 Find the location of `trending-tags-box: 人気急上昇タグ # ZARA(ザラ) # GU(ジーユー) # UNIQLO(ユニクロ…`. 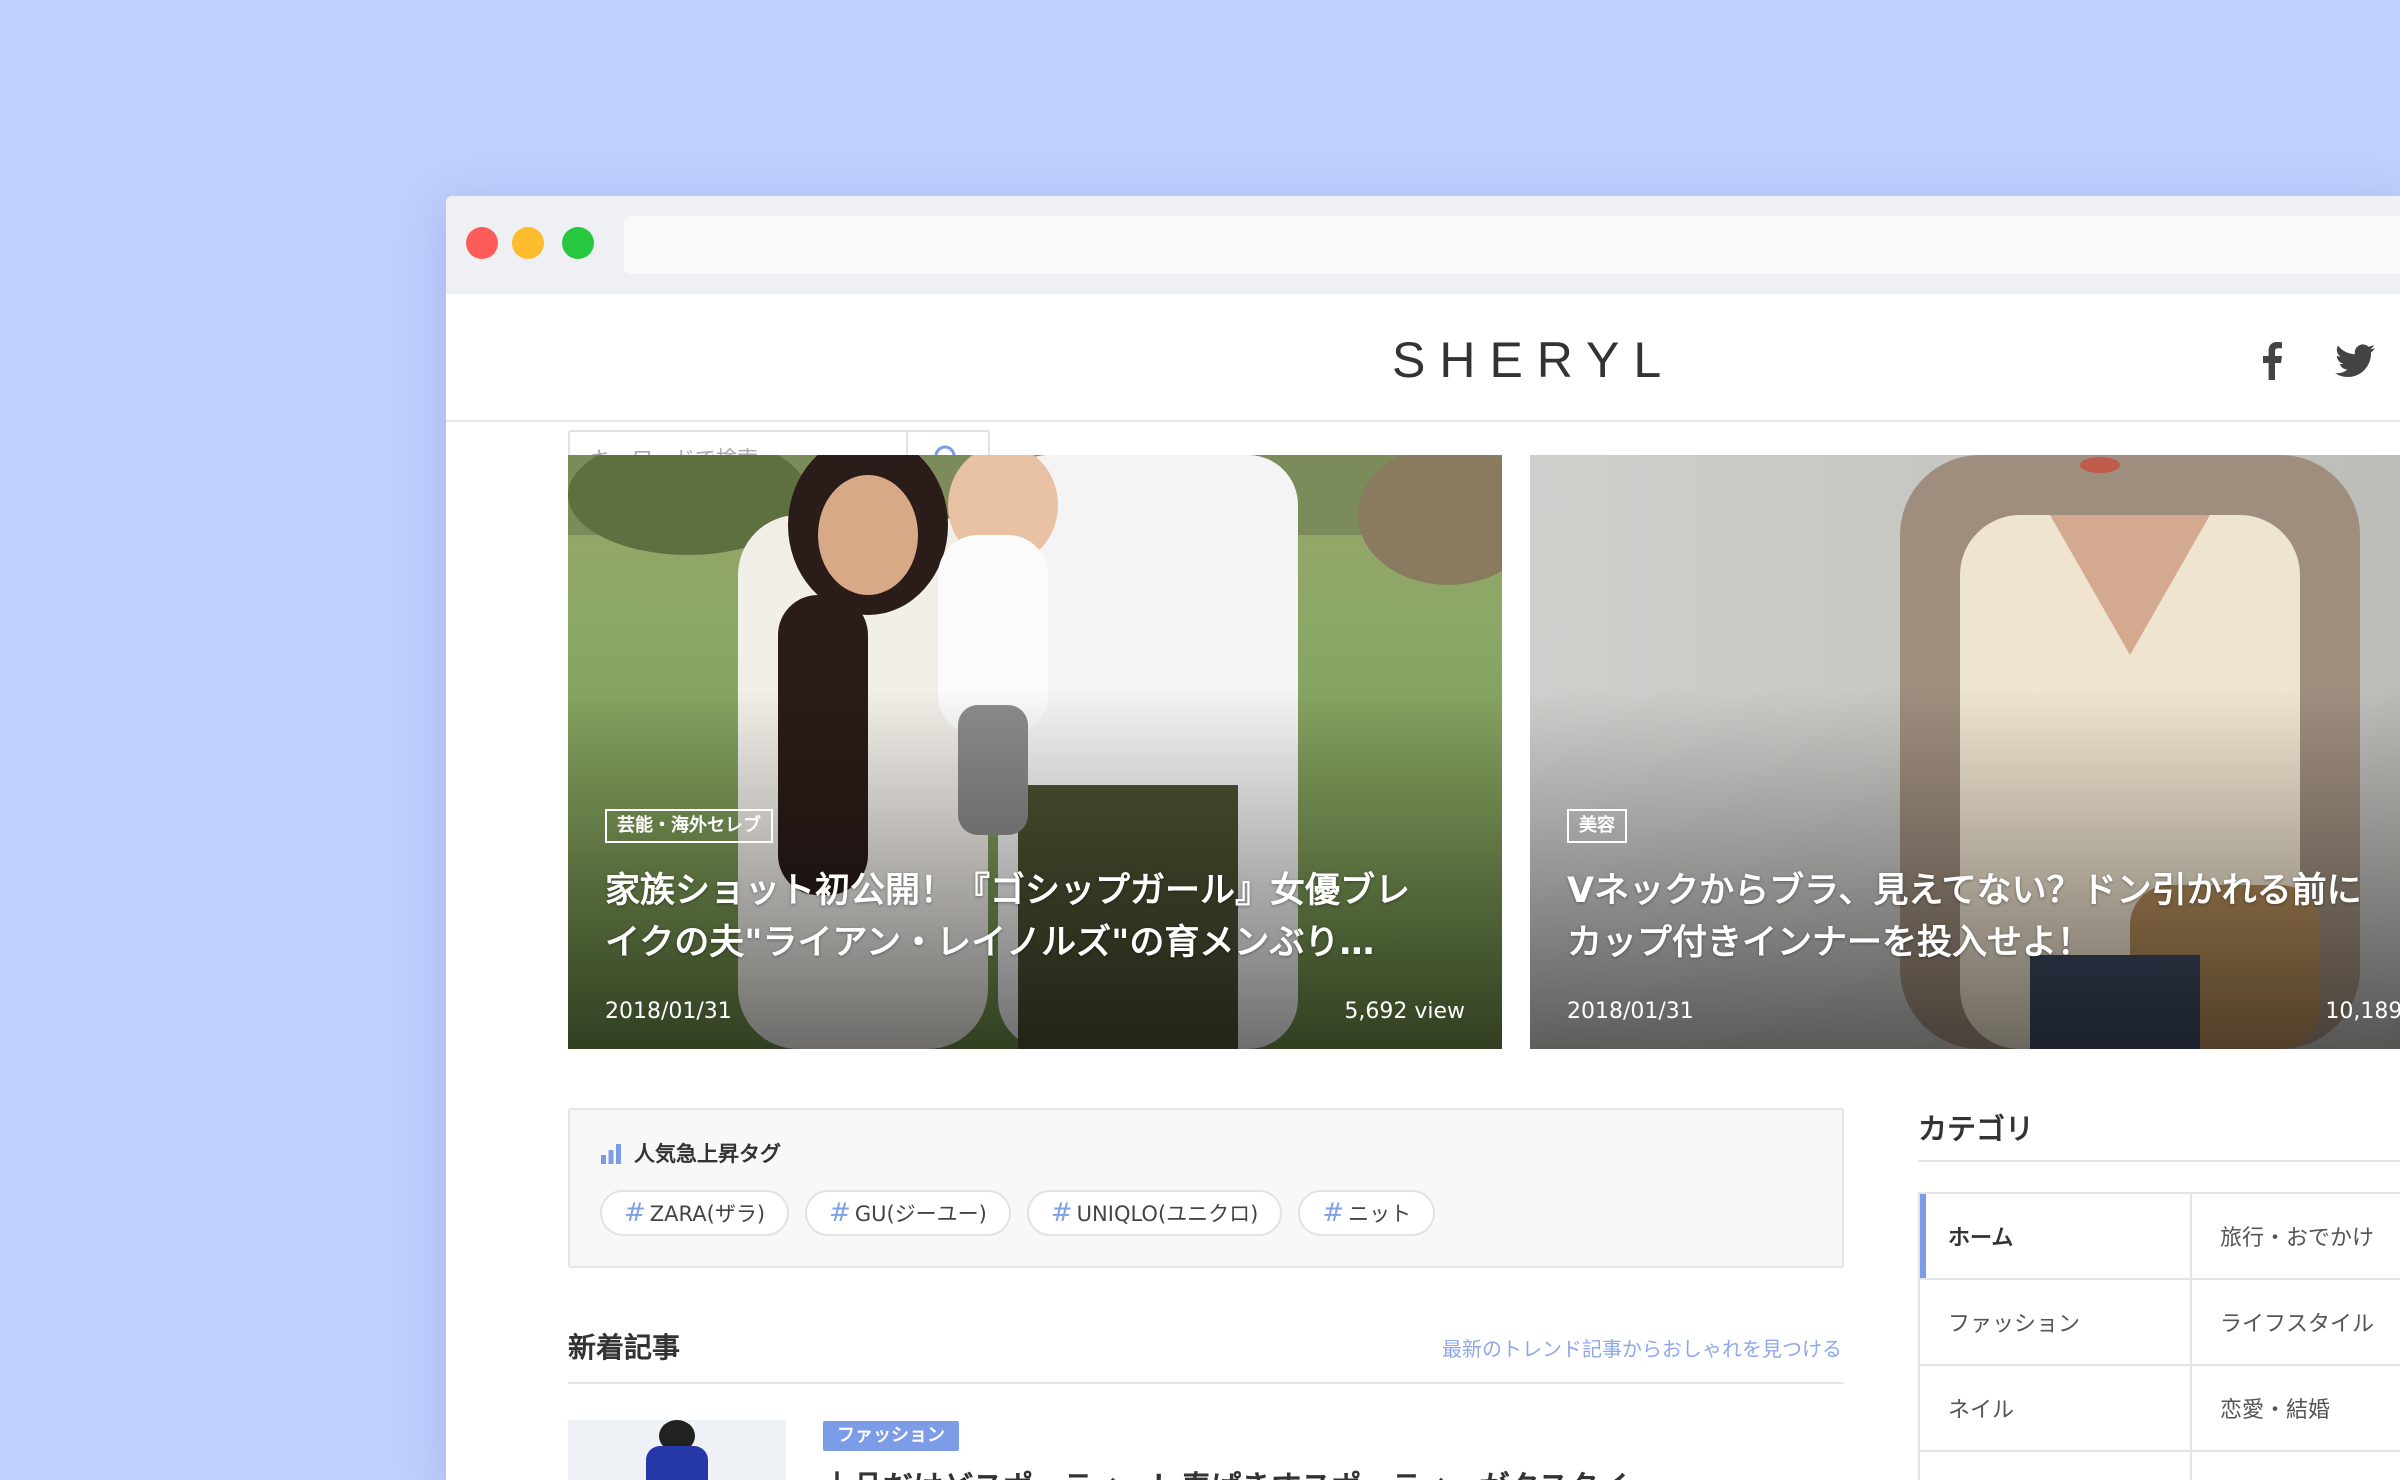

trending-tags-box: 人気急上昇タグ # ZARA(ザラ) # GU(ジーユー) # UNIQLO(ユニクロ… is located at coordinates (1206, 1188).